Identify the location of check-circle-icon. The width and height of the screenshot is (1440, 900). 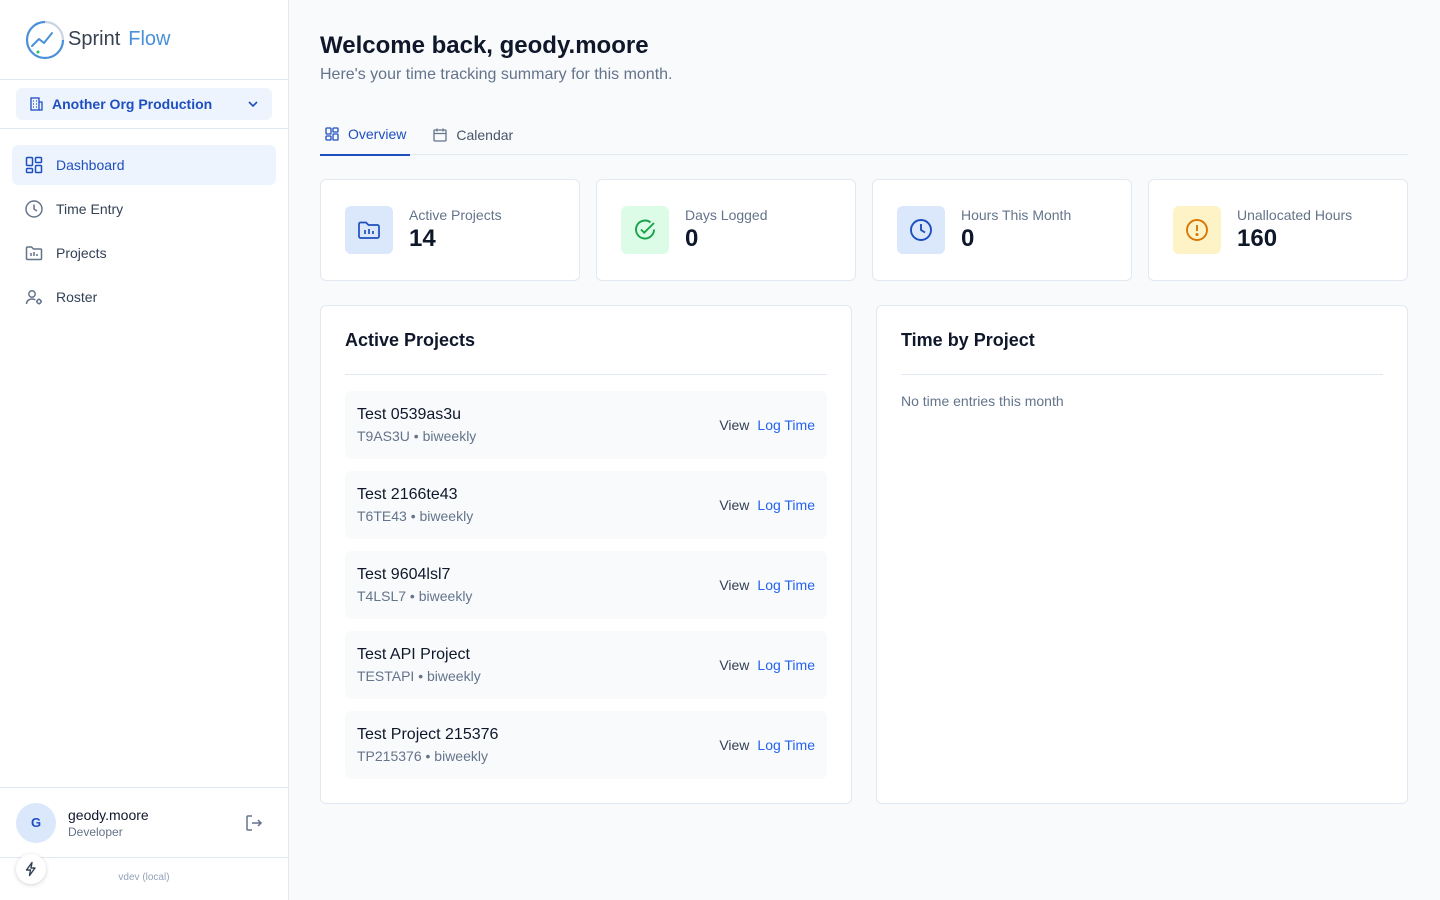
(645, 229).